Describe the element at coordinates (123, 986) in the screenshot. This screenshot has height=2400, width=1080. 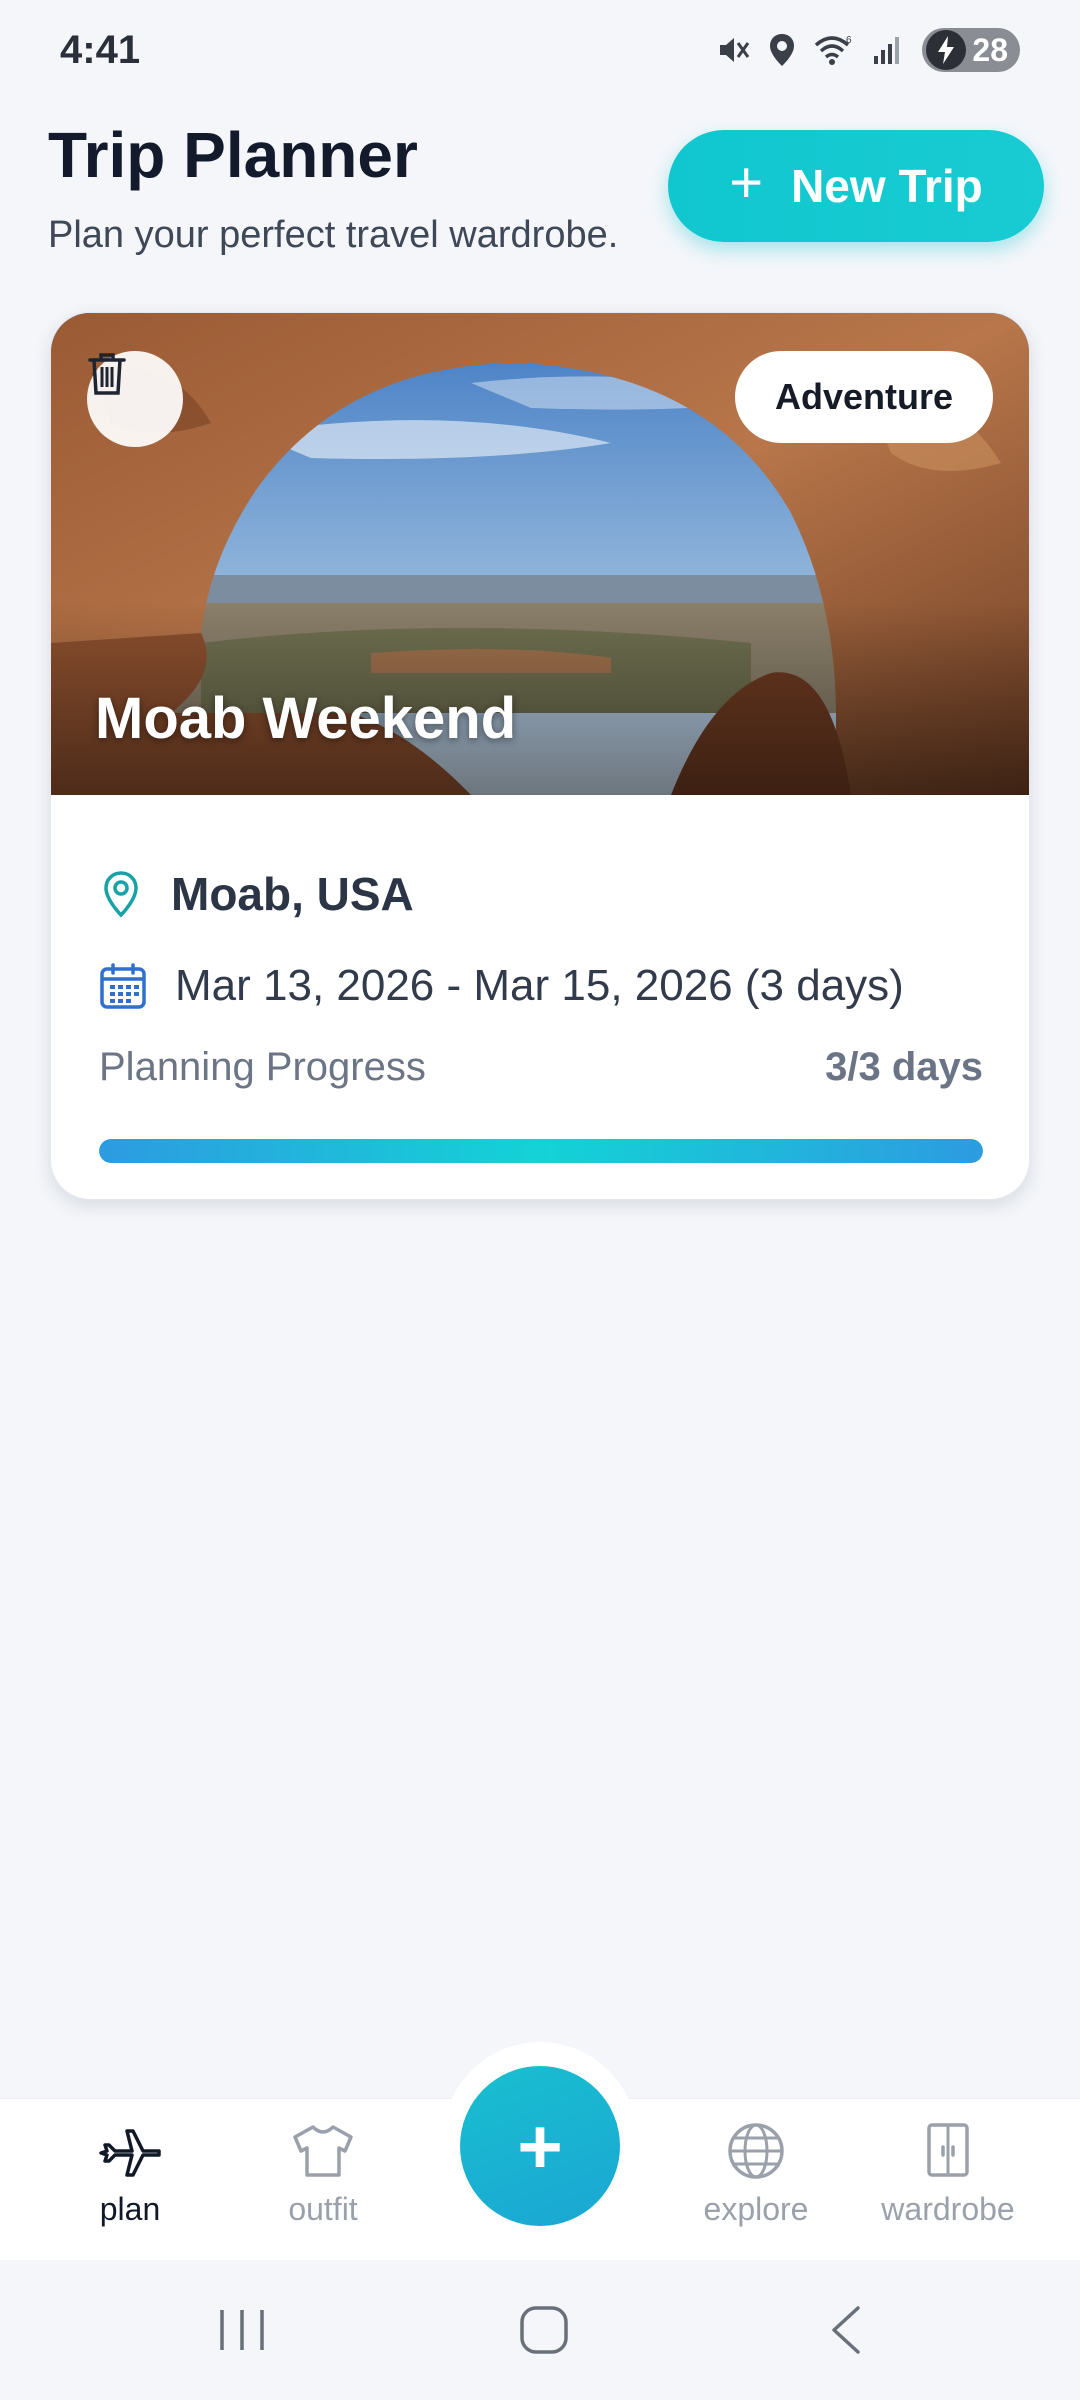
I see `calendar-icon` at that location.